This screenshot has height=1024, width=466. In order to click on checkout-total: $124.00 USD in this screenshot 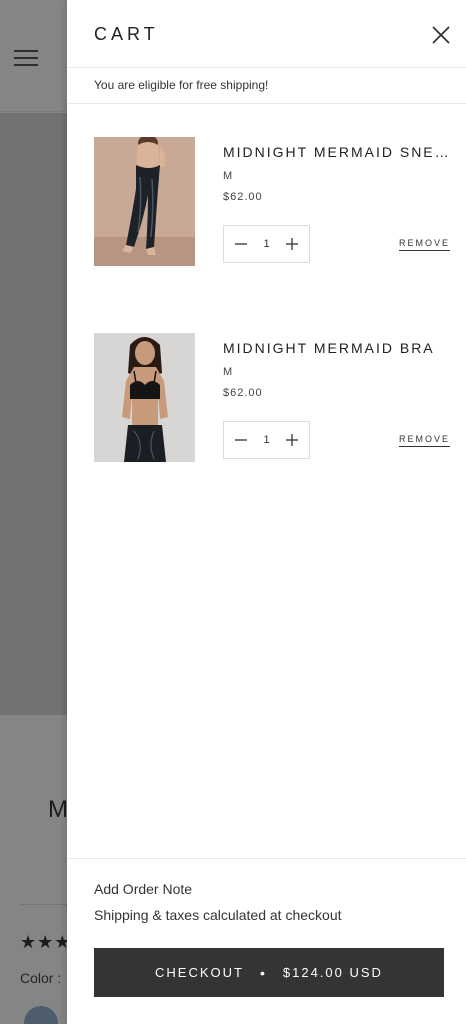, I will do `click(332, 972)`.